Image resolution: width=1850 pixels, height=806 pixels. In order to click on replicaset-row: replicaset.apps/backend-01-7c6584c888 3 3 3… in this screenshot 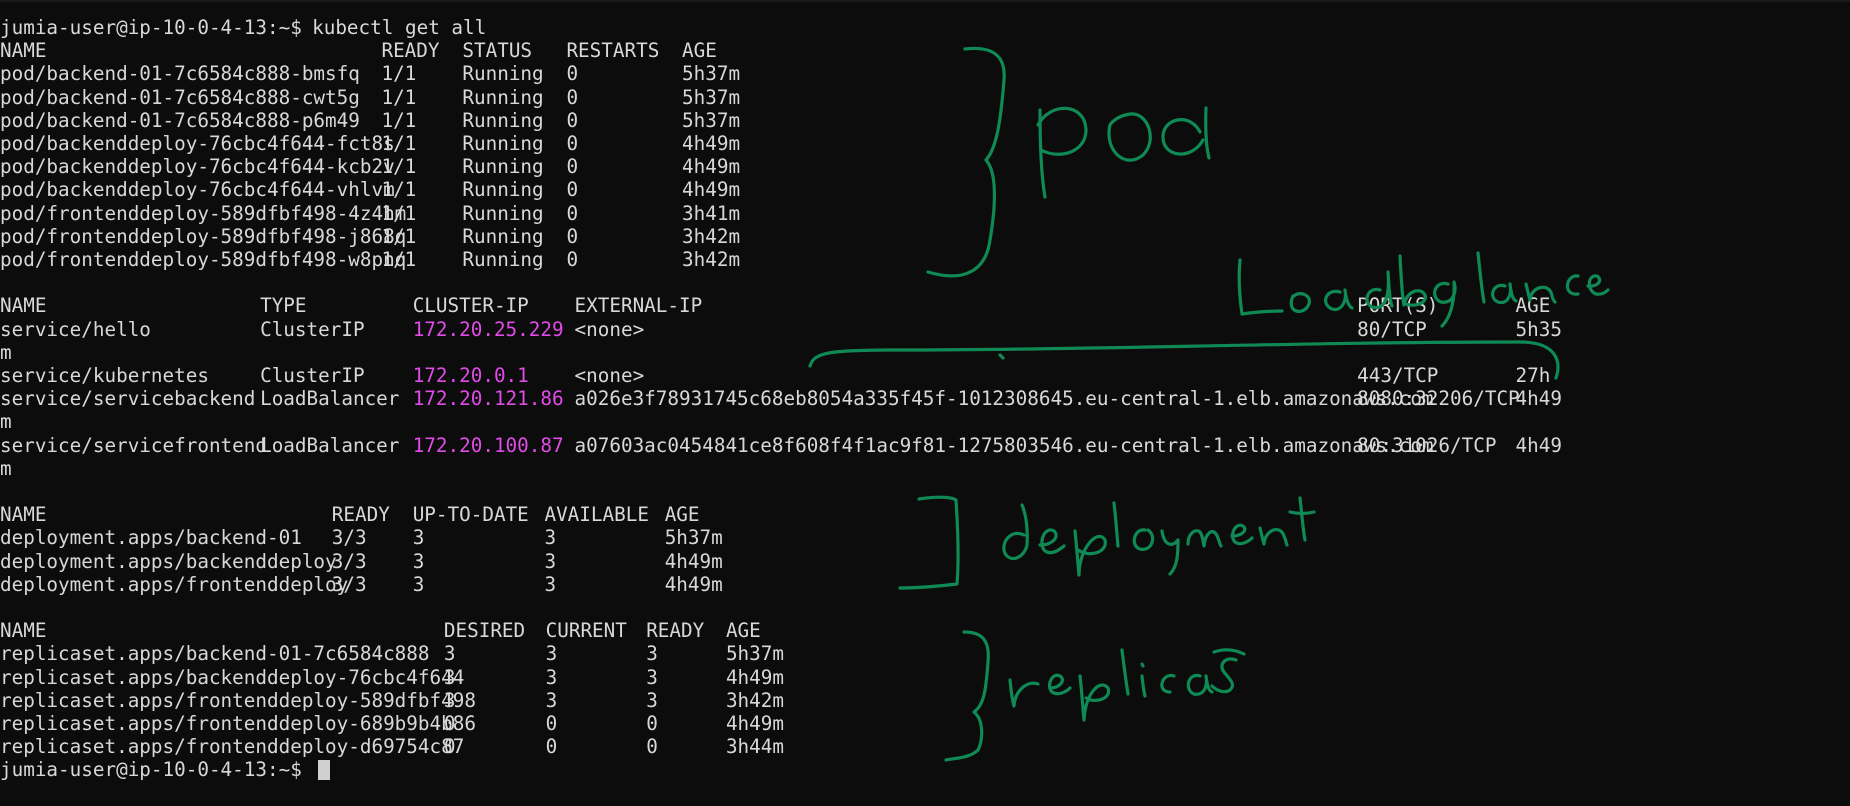, I will do `click(925, 653)`.